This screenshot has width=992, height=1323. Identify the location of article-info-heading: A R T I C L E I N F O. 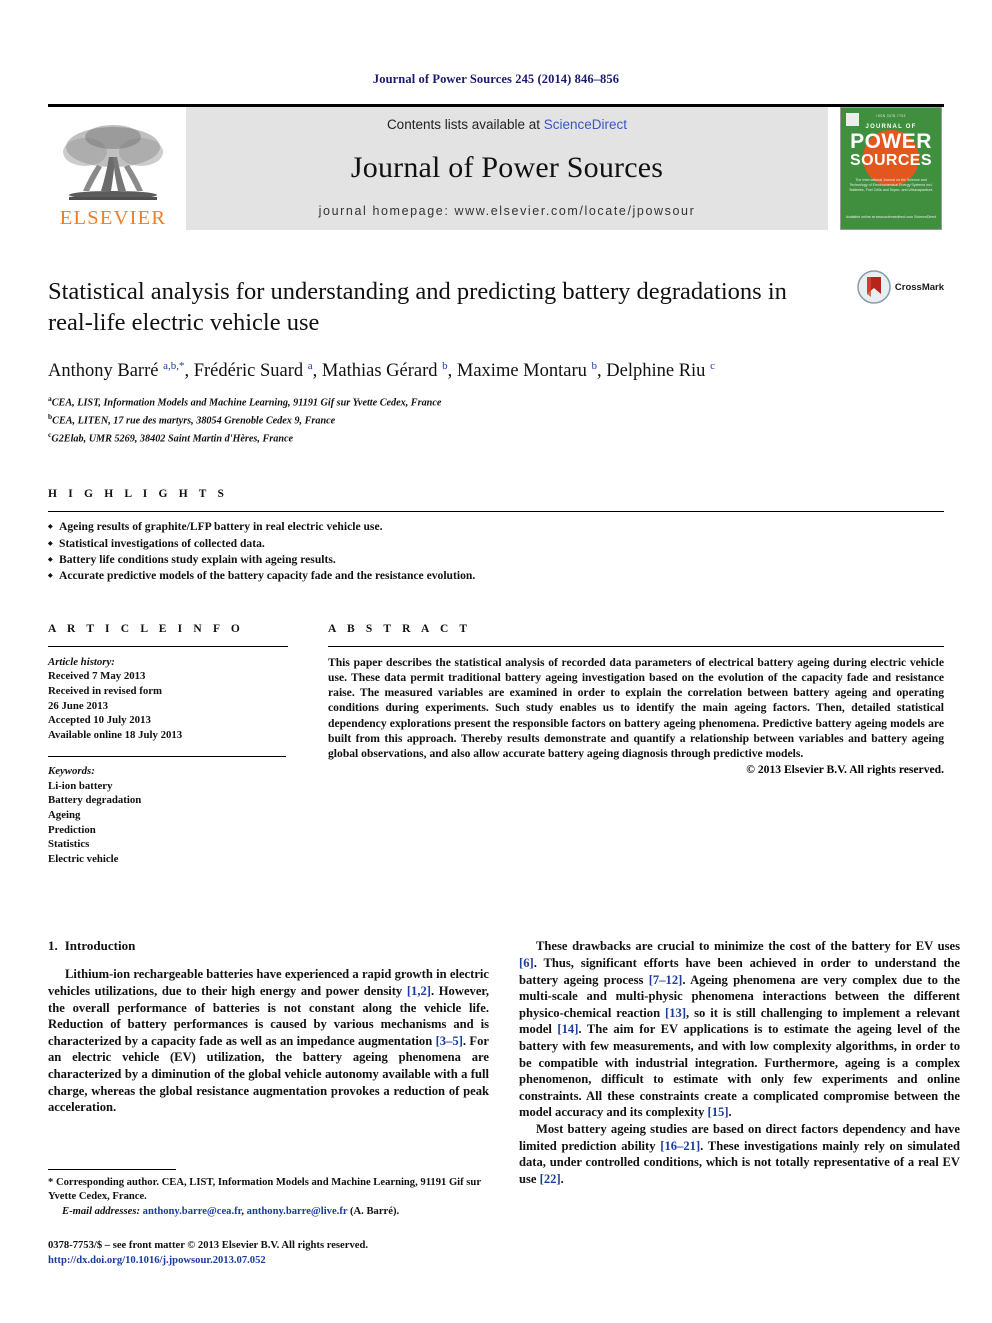
(146, 628).